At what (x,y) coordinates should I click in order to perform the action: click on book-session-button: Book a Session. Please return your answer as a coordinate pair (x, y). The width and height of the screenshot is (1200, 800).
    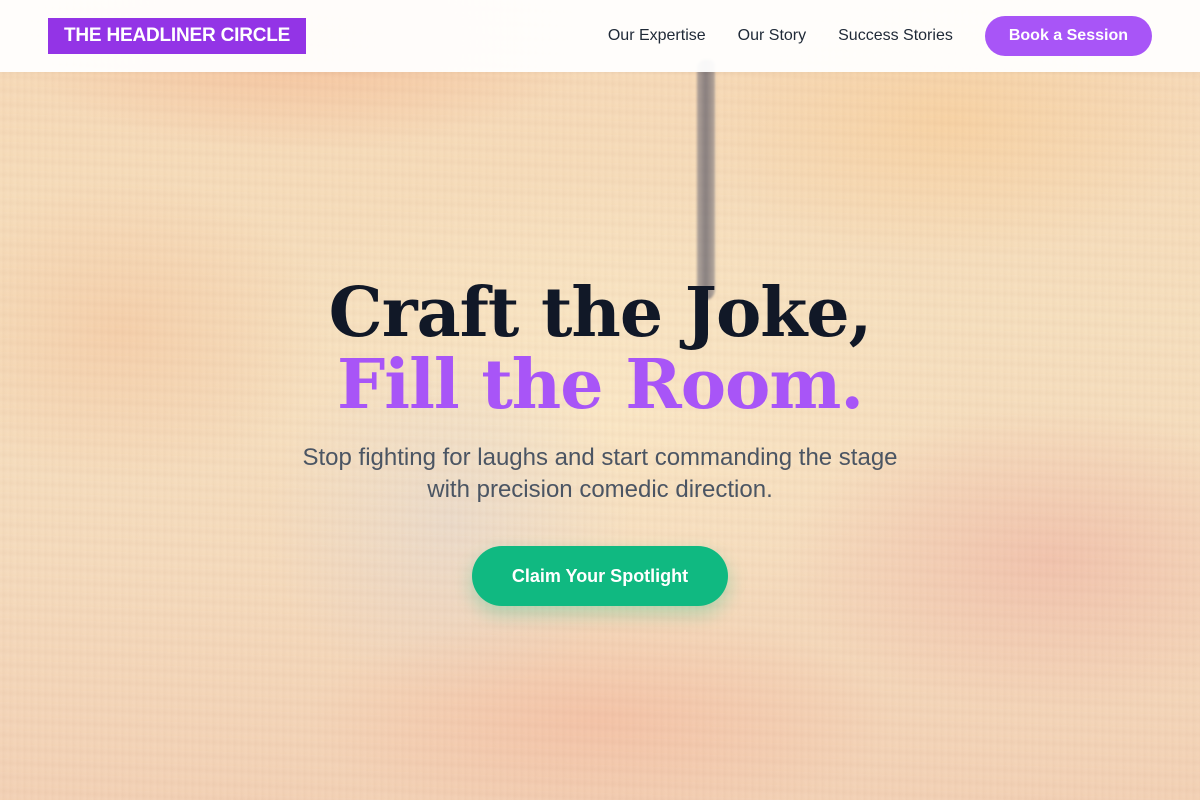
    Looking at the image, I should click on (1068, 36).